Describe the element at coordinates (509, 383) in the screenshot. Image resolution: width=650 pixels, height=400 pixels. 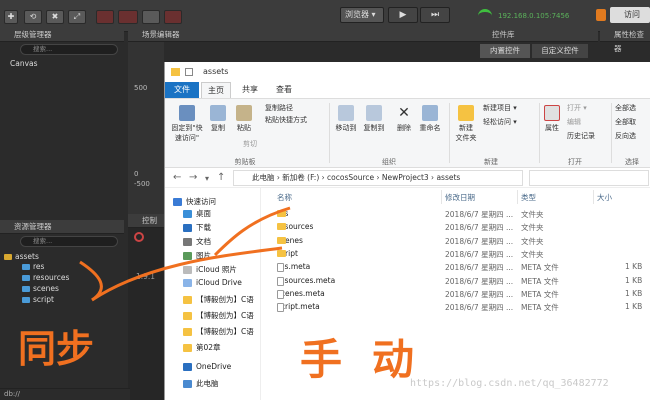
I see `watermark: https://blog.csdn.net/qq_36482772` at that location.